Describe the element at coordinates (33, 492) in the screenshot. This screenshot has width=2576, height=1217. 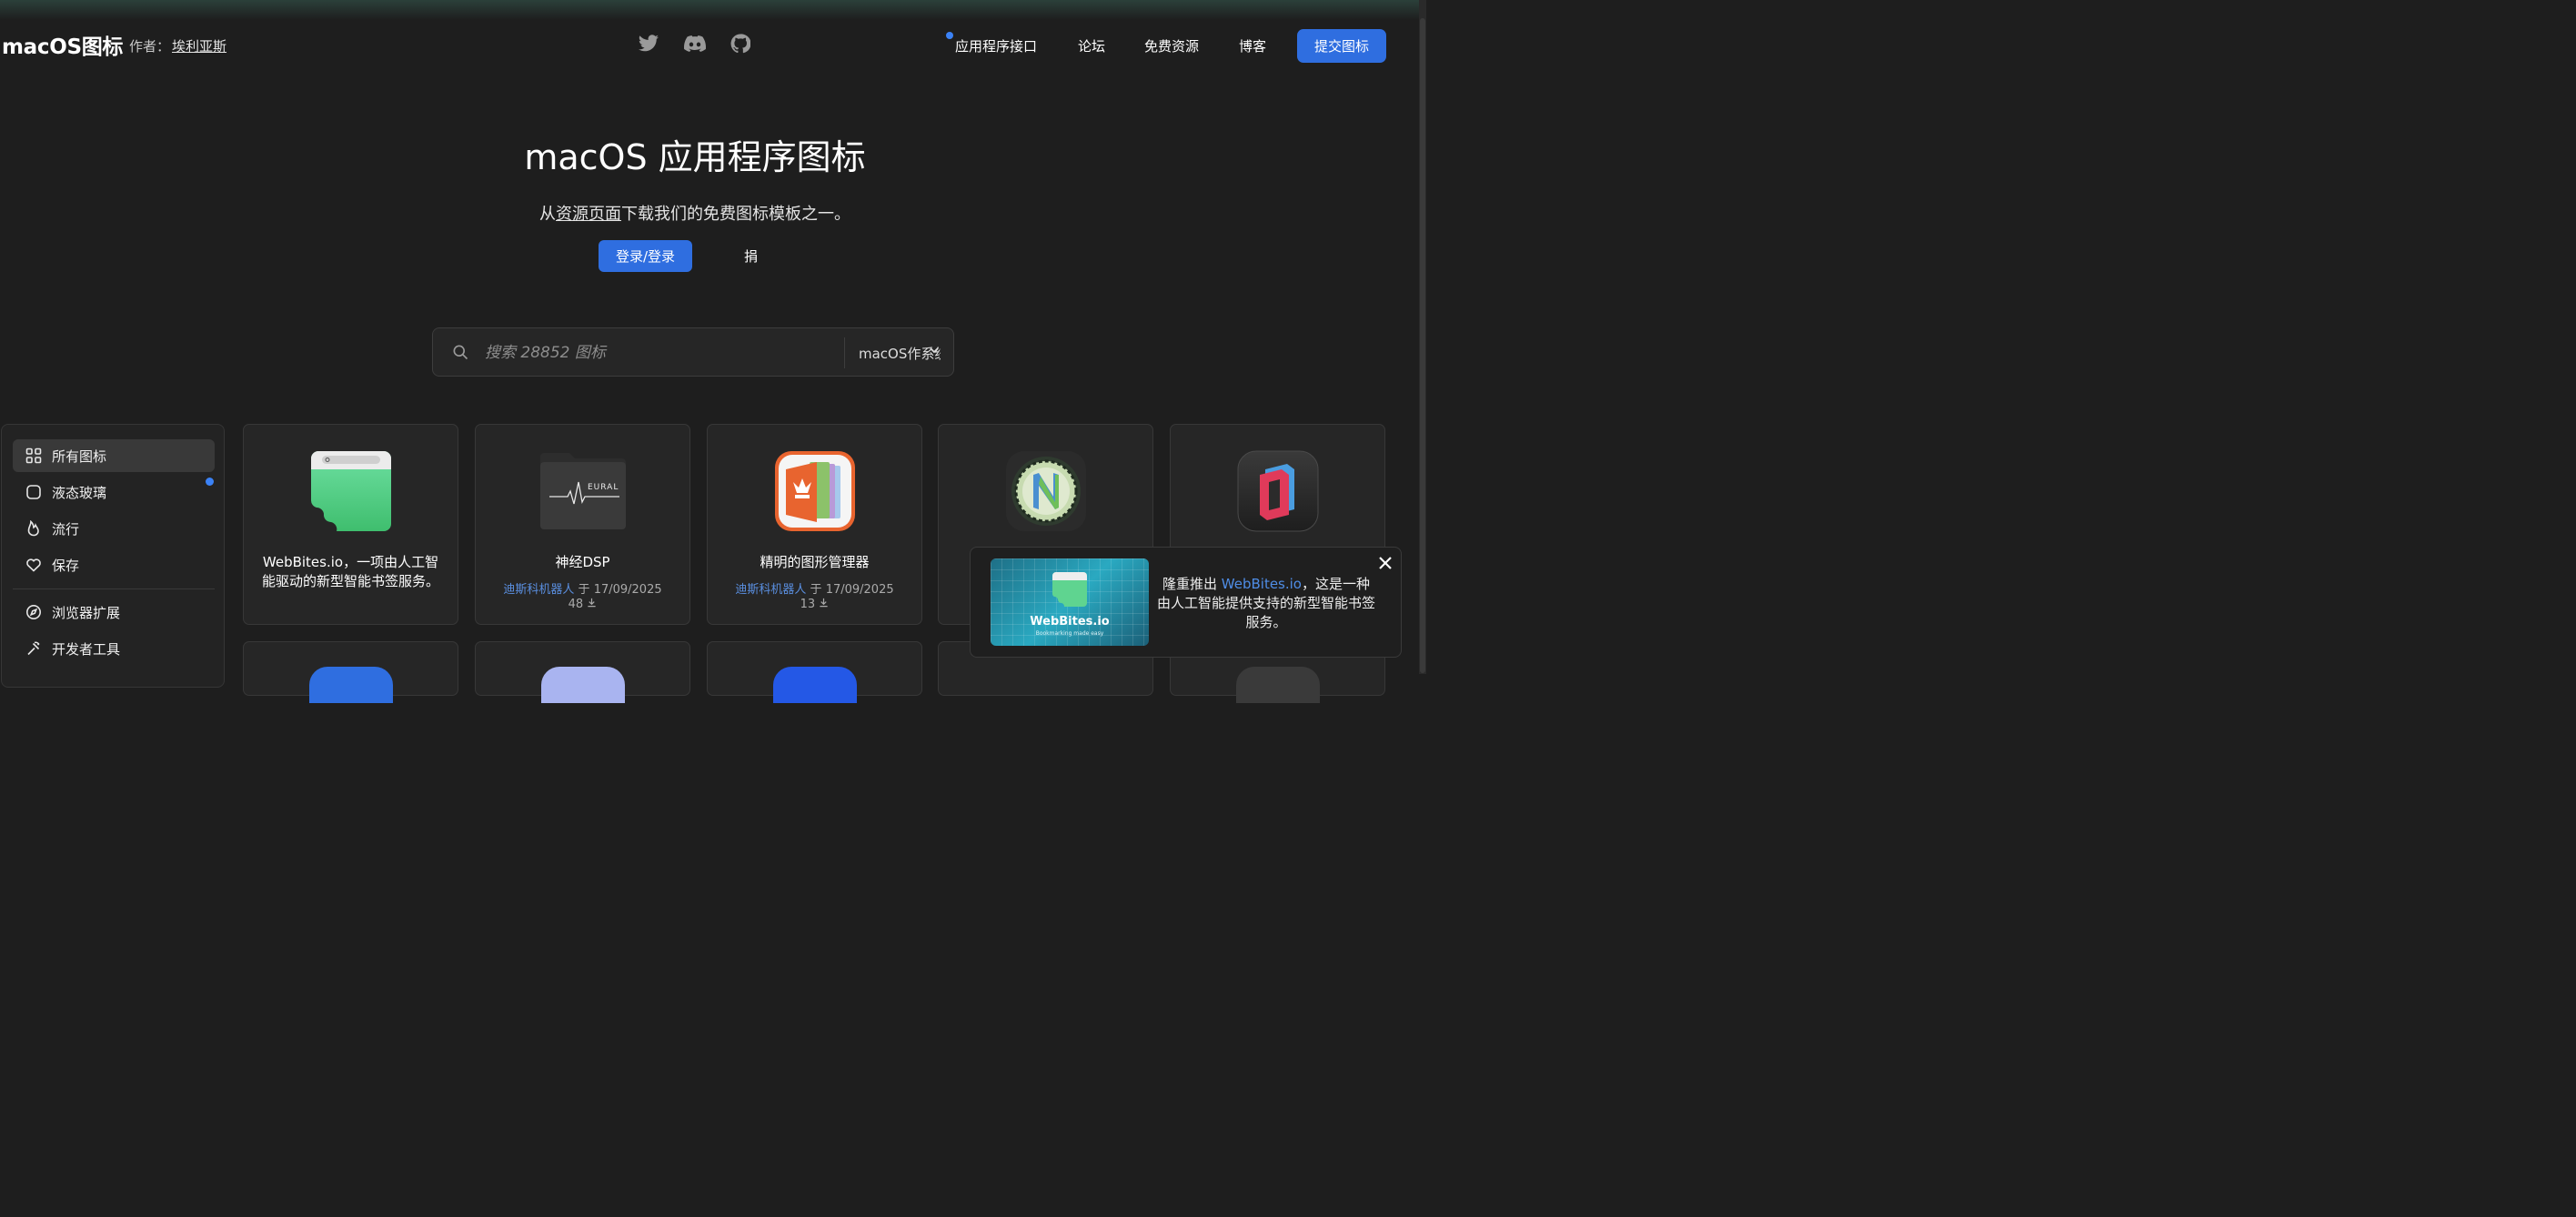
I see `rounded-square-icon` at that location.